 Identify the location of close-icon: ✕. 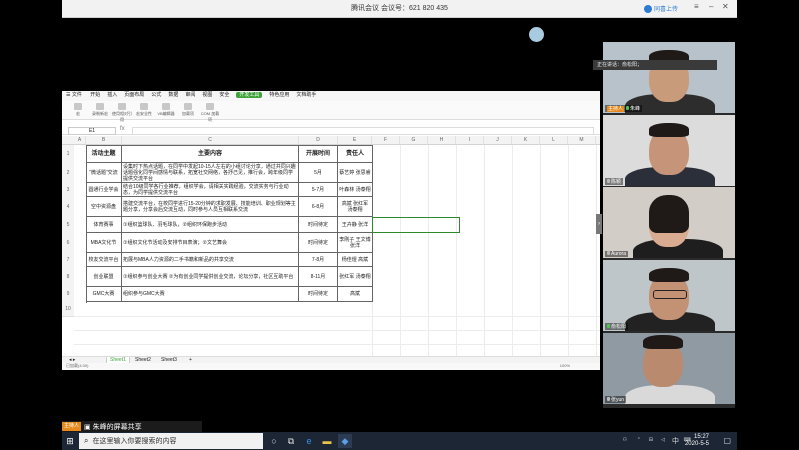
(725, 6).